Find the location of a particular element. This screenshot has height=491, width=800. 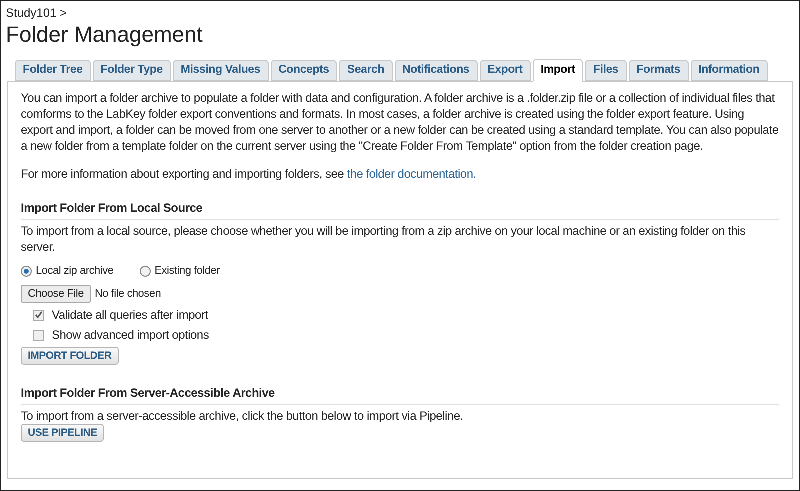

use-pipeline-button: USE PIPELINE is located at coordinates (62, 433).